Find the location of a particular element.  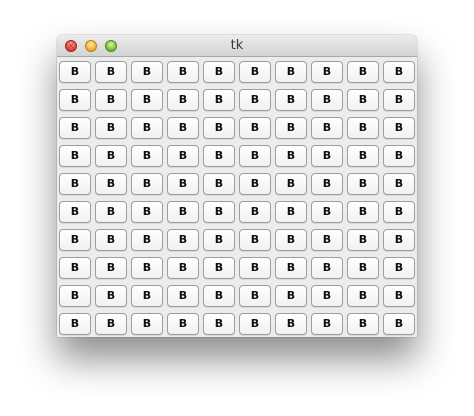

grid-button-r10-c7: B is located at coordinates (291, 324).